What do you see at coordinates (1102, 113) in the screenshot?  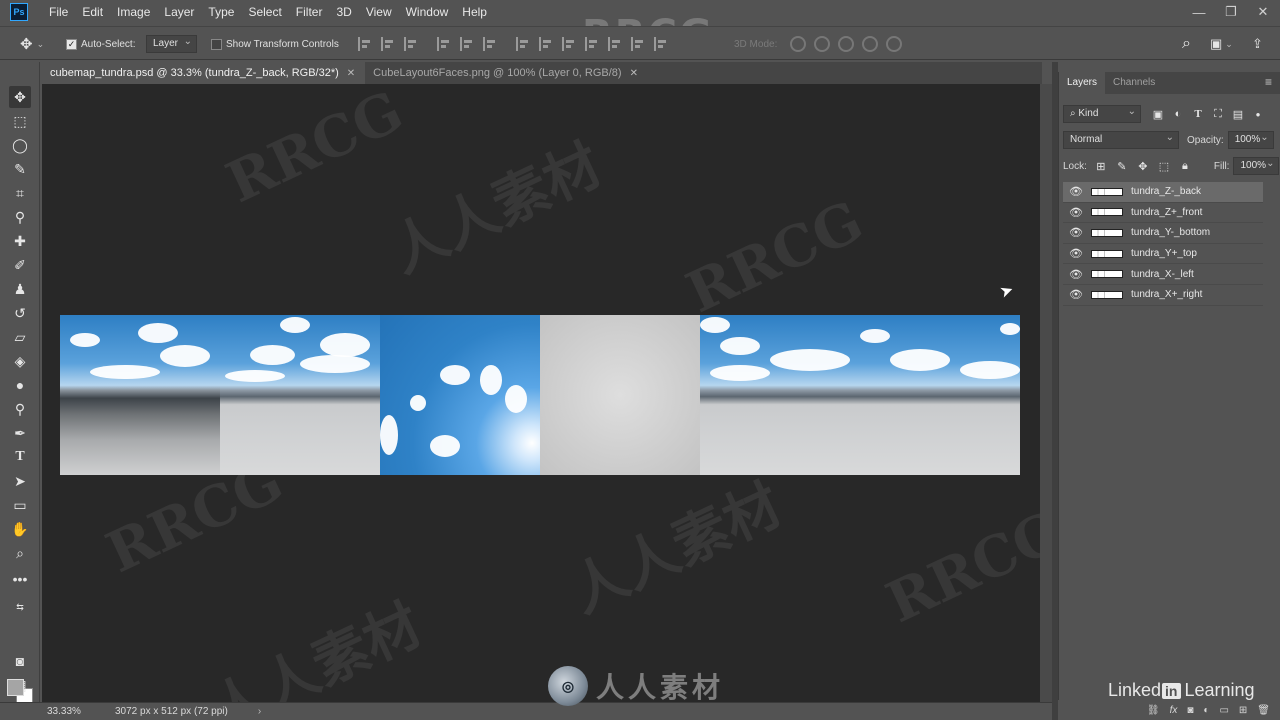 I see `kind-filter-dropdown: ⌕ Kind` at bounding box center [1102, 113].